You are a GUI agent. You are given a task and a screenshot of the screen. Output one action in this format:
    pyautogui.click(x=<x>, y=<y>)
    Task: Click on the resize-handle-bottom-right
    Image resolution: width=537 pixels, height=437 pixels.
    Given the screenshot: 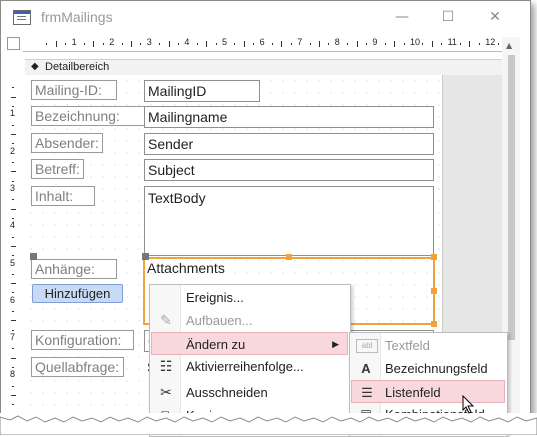 What is the action you would take?
    pyautogui.click(x=434, y=324)
    